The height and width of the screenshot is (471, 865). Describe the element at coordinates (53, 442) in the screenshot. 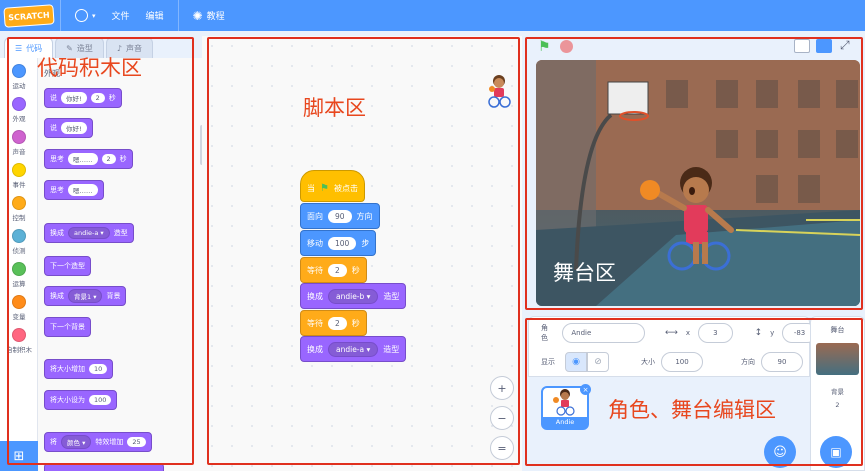

I see `block-text: 将` at that location.